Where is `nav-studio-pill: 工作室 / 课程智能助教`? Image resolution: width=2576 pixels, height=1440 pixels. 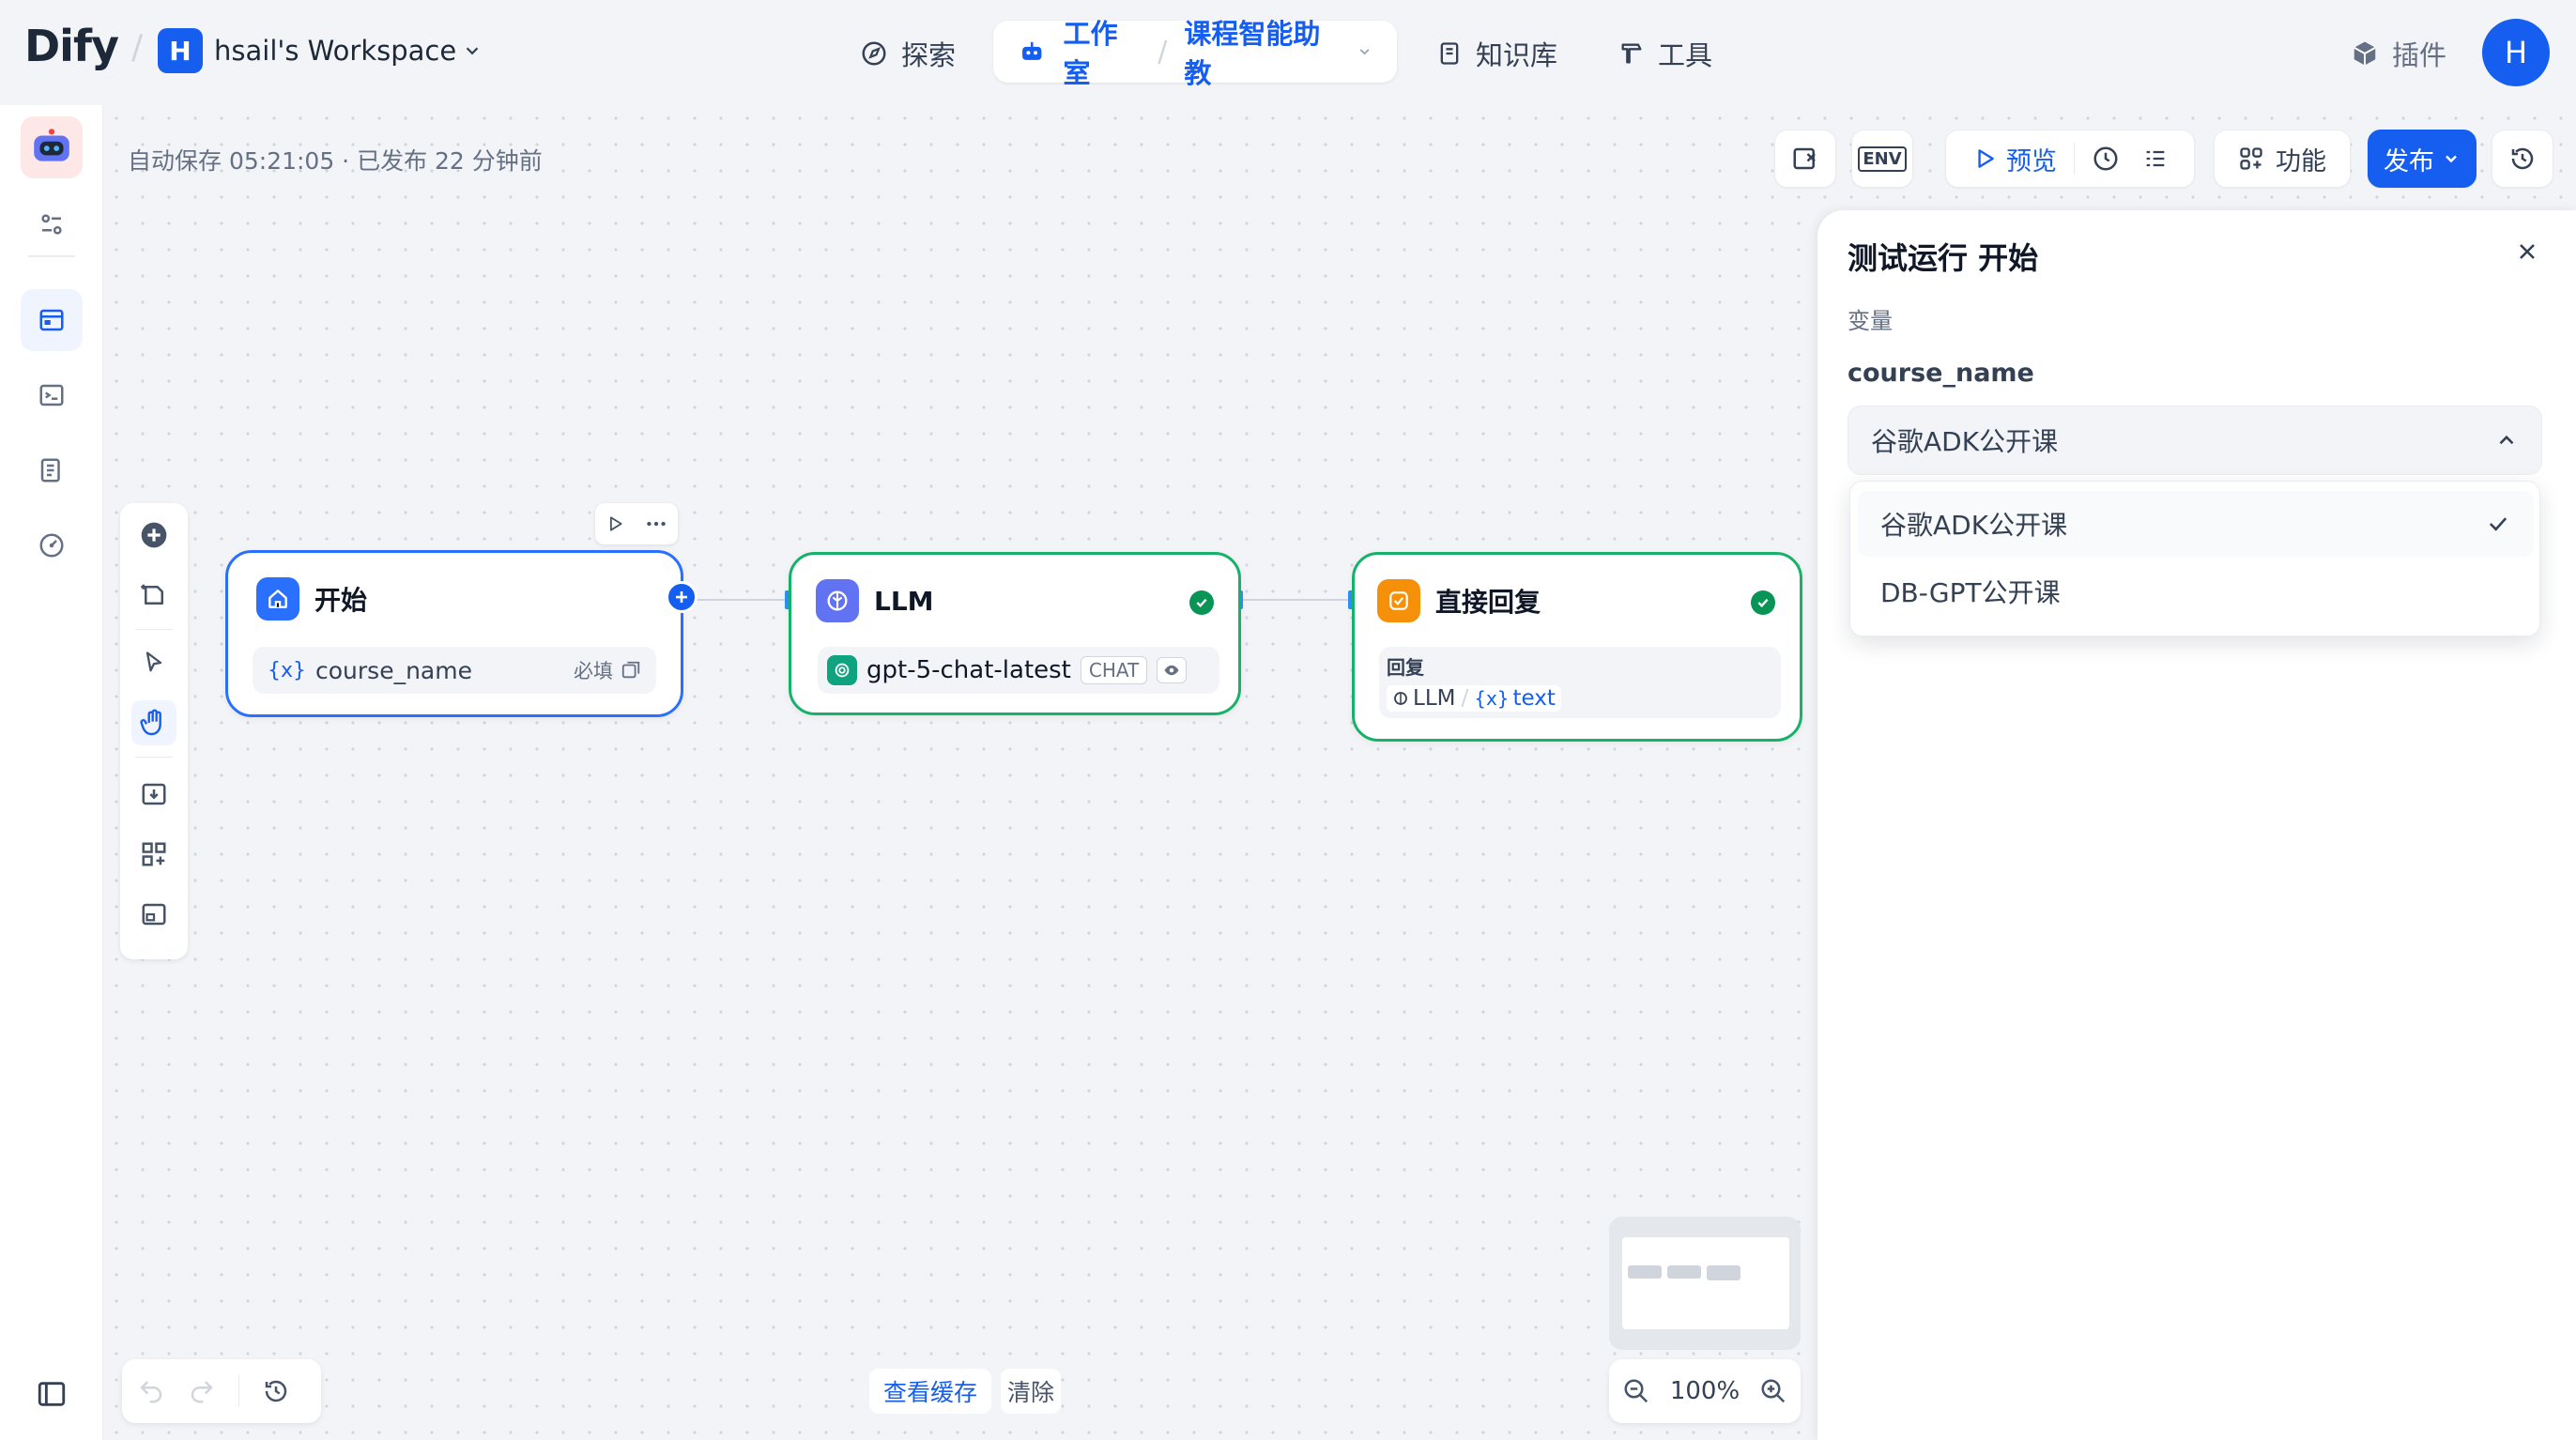
nav-studio-pill: 工作室 / 课程智能助教 is located at coordinates (1195, 53).